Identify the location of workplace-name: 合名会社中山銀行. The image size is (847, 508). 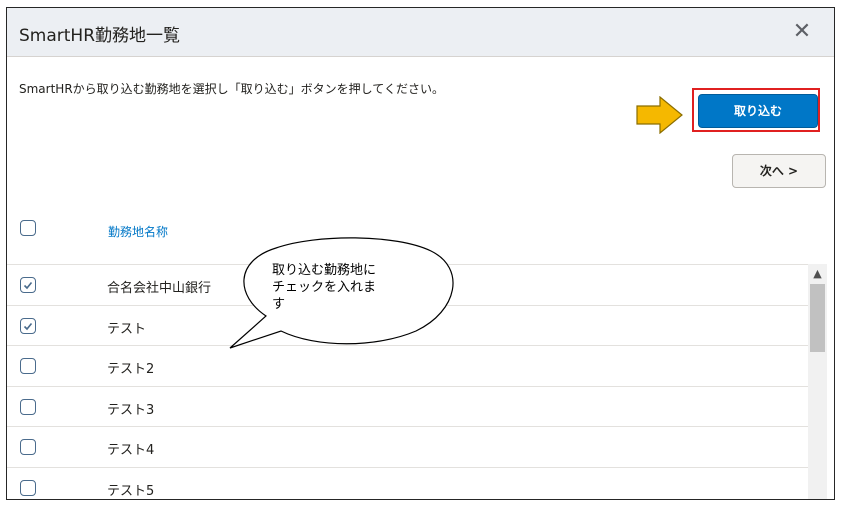
(159, 288).